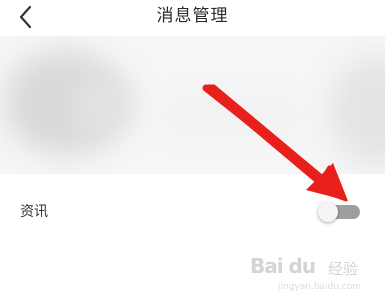  Describe the element at coordinates (320, 287) in the screenshot. I see `watermark-url: jingyan.baidu.com` at that location.